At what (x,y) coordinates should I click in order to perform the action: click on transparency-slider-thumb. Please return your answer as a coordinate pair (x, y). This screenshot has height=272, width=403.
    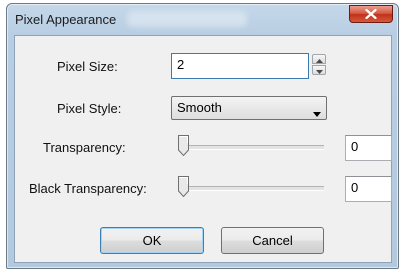
    Looking at the image, I should click on (183, 146).